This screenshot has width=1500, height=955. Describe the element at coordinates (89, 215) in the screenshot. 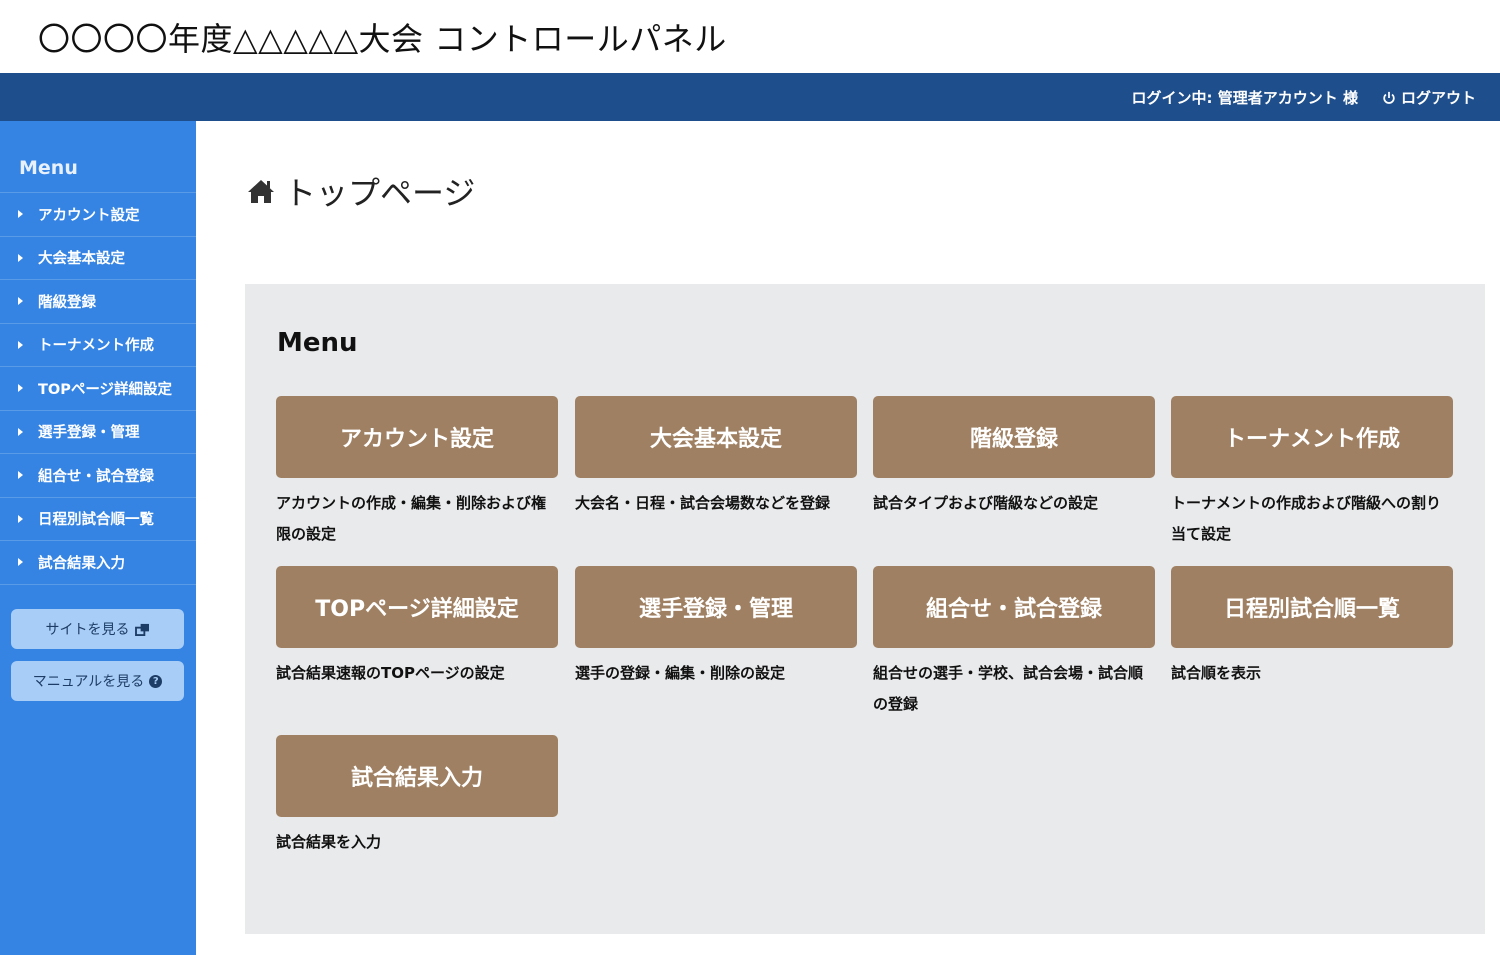

I see `sidebar-item-label: アカウント設定` at that location.